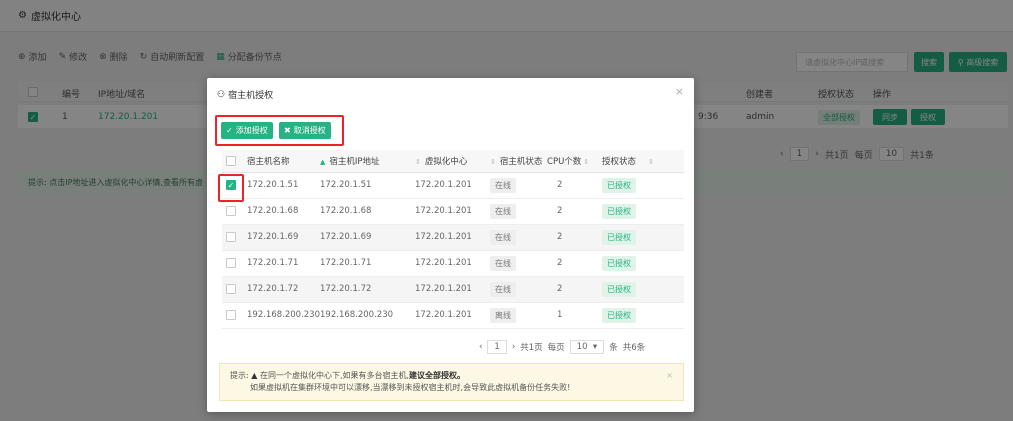 The height and width of the screenshot is (421, 1013). I want to click on host-name: 192.168.200.230, so click(284, 315).